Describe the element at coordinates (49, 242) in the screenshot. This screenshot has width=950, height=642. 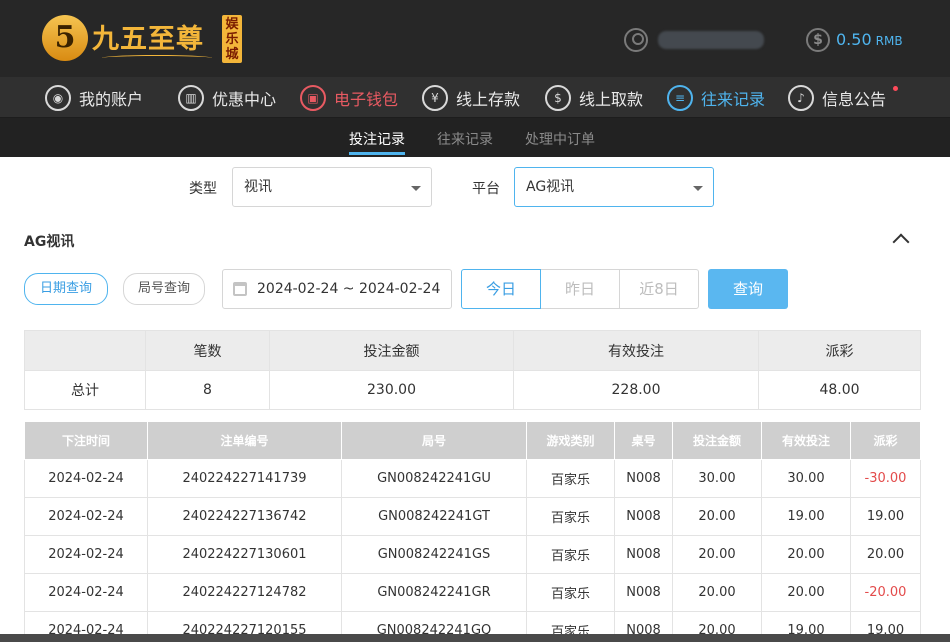
I see `section-title: AG视讯` at that location.